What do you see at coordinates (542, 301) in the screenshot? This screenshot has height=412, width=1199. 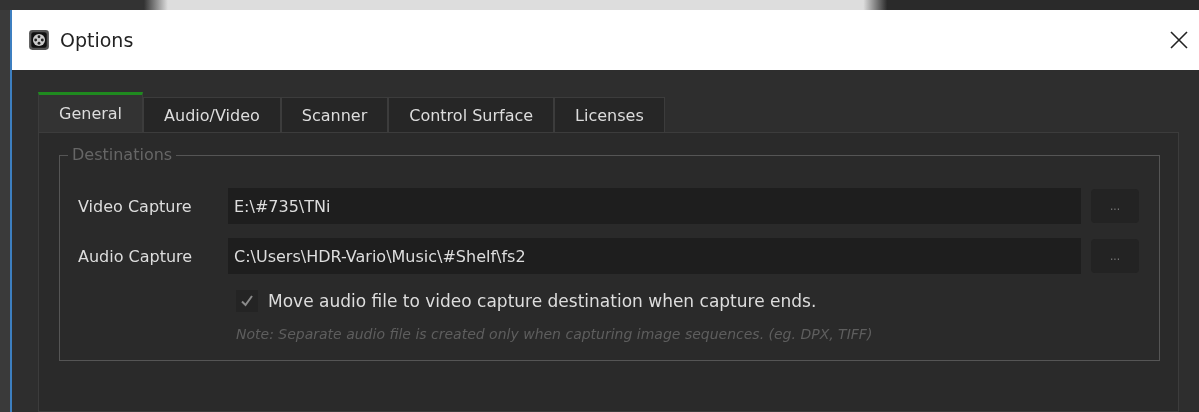 I see `checkbox-label: Move audio file to video capture destination when capture ends.` at bounding box center [542, 301].